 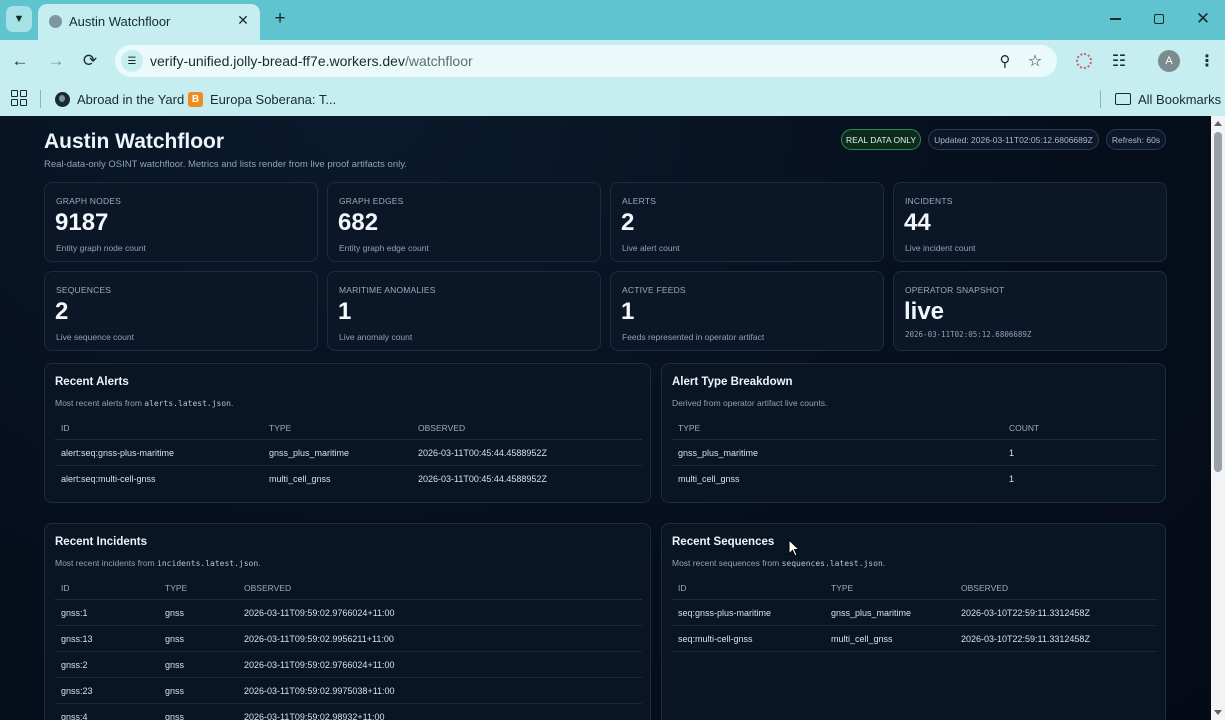 I want to click on tab-bar: ▼ Austin Watchfloor ✕ + ✕, so click(x=612, y=20).